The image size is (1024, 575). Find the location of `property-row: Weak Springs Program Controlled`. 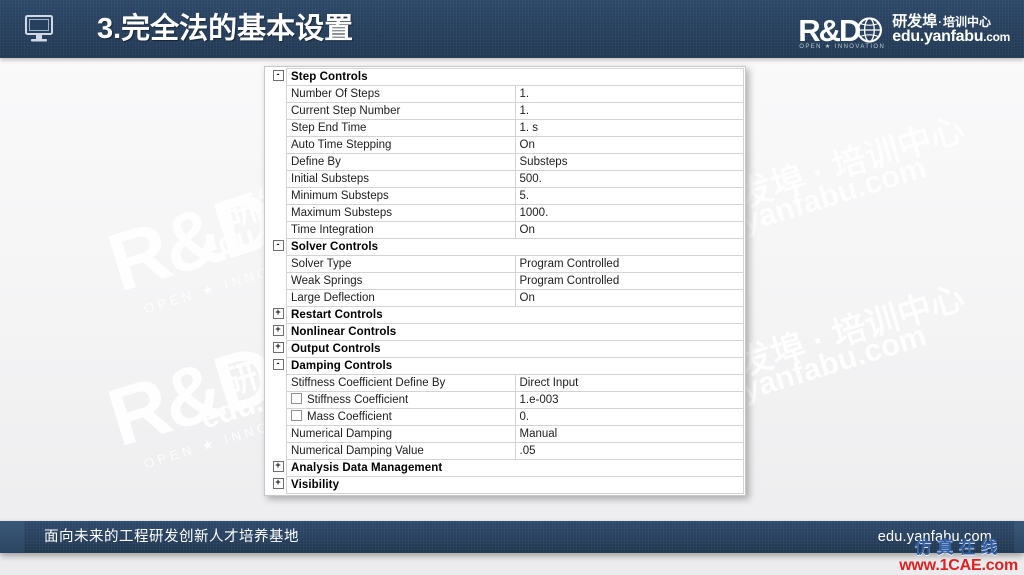

property-row: Weak Springs Program Controlled is located at coordinates (505, 281).